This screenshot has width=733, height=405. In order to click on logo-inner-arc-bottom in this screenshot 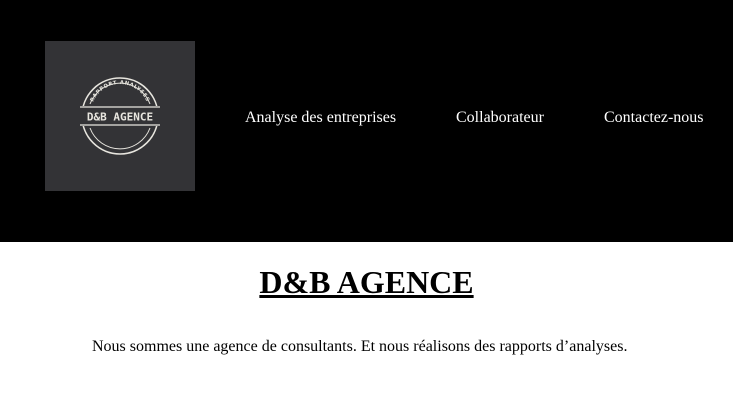, I will do `click(120, 138)`.